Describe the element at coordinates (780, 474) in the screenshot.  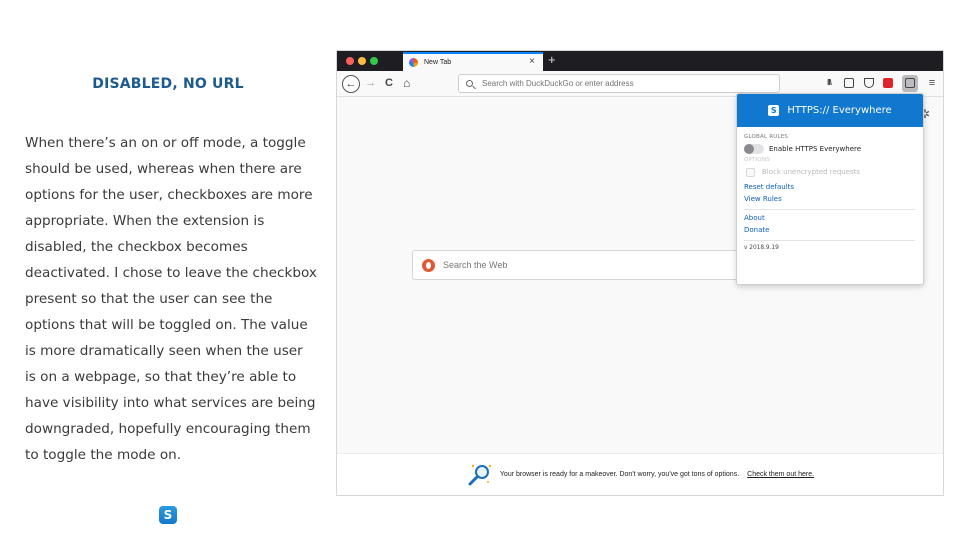
I see `snippet-link: Check them out here.` at that location.